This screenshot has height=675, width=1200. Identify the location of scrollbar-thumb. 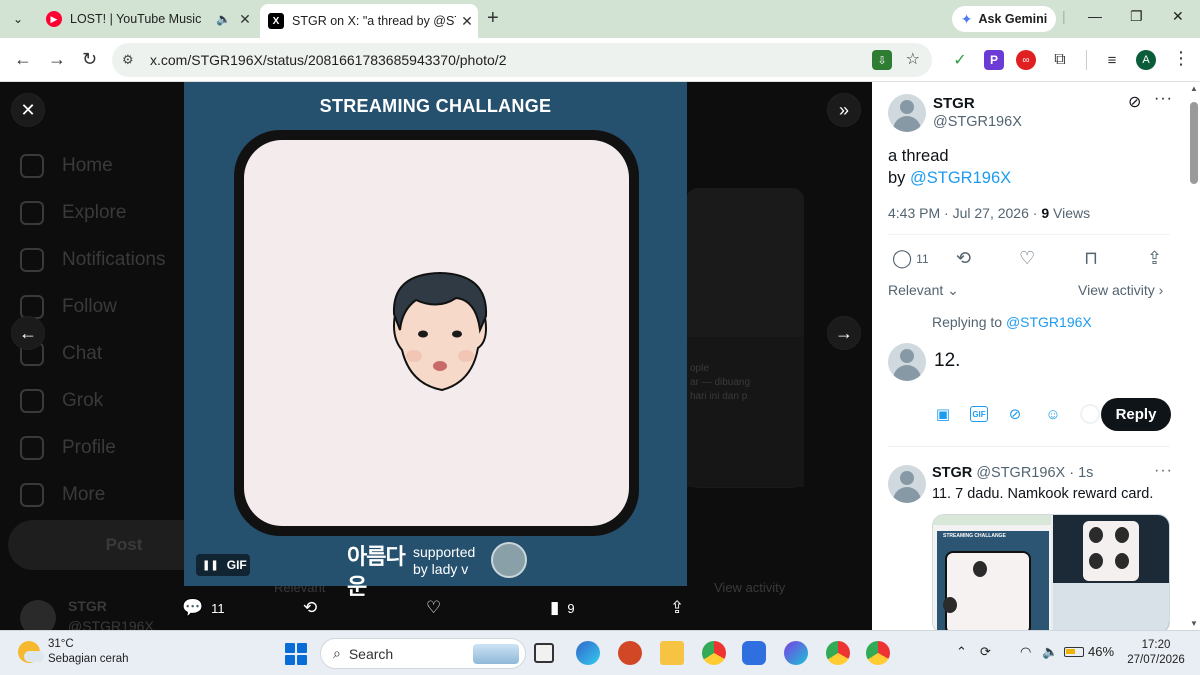
(1194, 143).